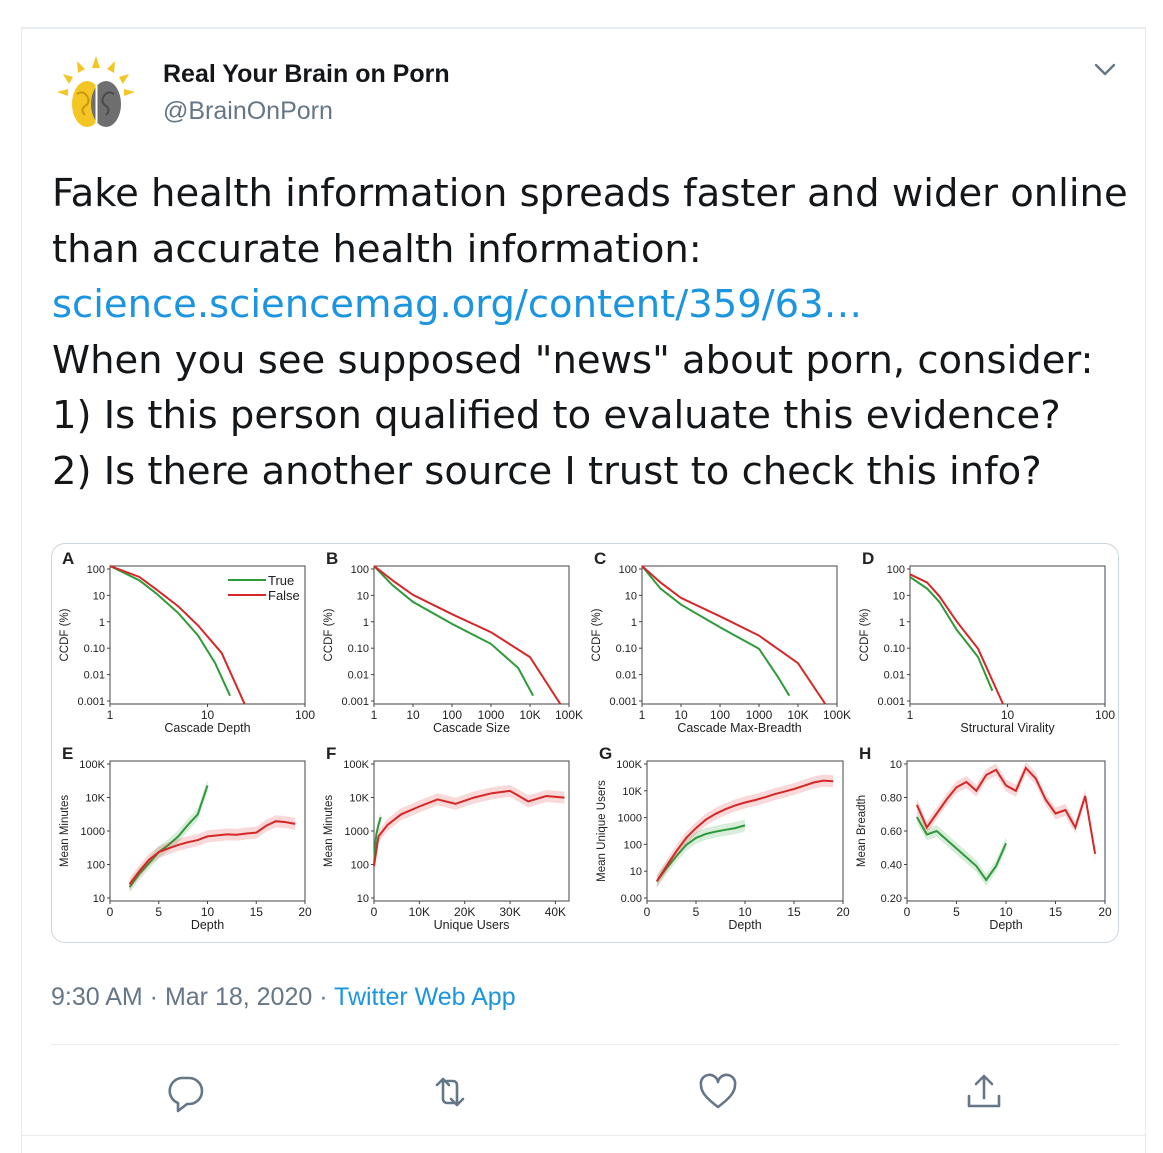  I want to click on x-axis-label: Structural Virality, so click(1007, 728).